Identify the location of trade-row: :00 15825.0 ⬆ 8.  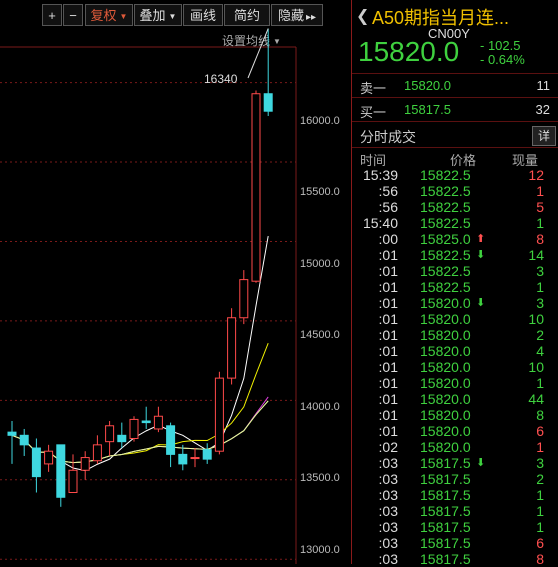
(455, 239).